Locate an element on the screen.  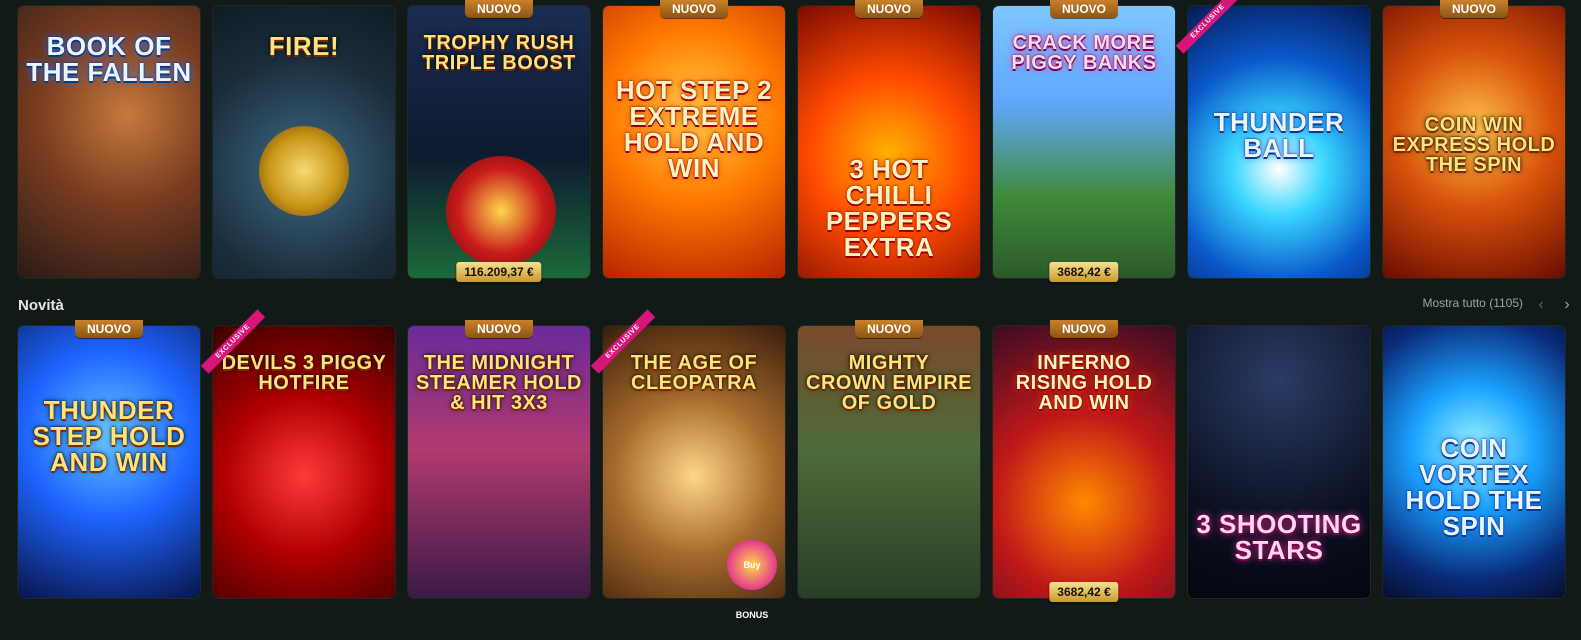
game-title: 3 SHOOTING STARS is located at coordinates (1279, 536).